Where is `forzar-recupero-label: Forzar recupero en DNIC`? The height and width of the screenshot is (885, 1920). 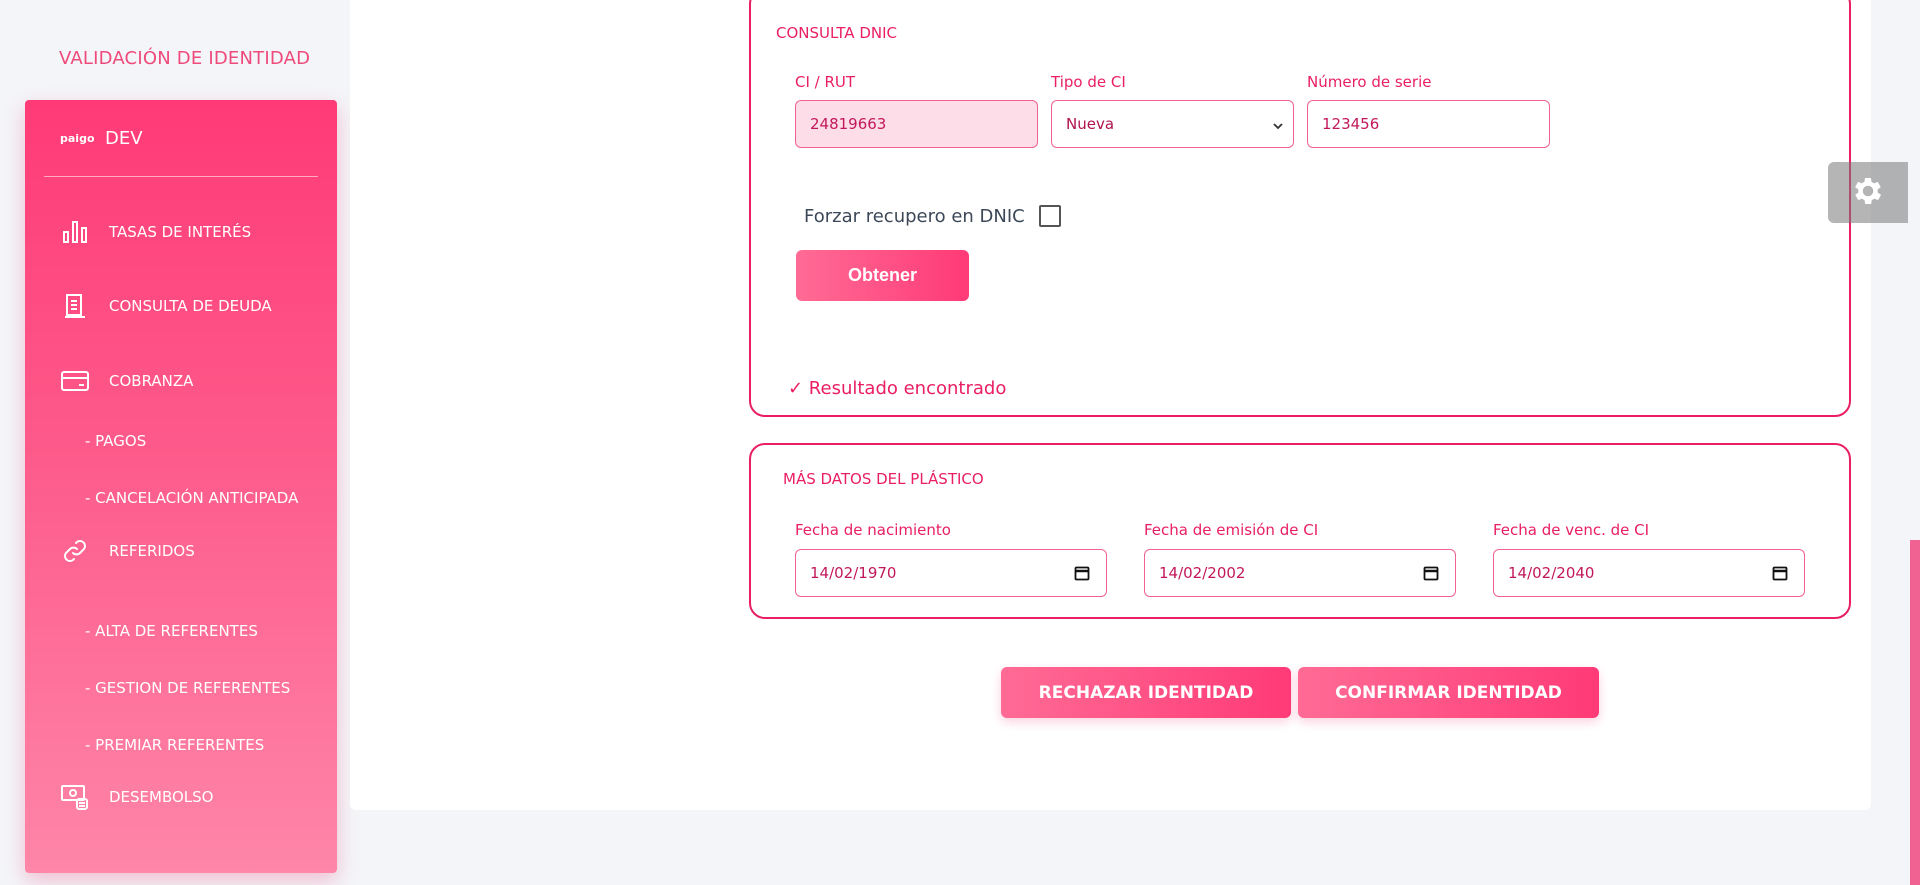
forzar-recupero-label: Forzar recupero en DNIC is located at coordinates (914, 216).